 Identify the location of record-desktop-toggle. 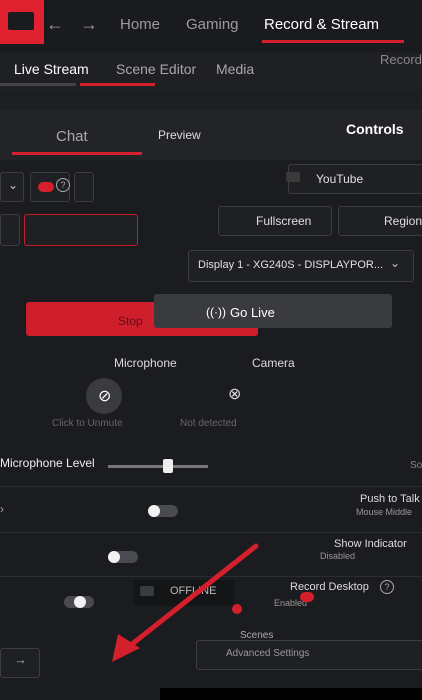
(307, 597).